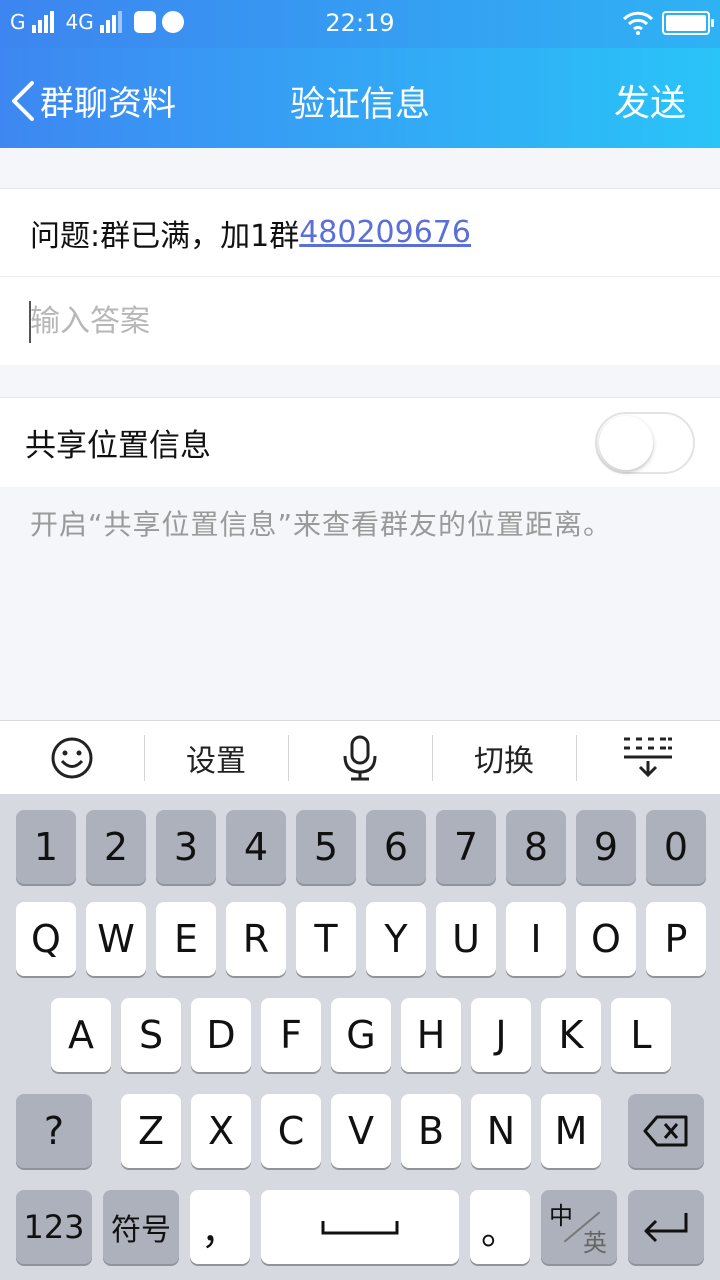  I want to click on nav-bar: 群聊资料 验证信息 发送, so click(360, 98).